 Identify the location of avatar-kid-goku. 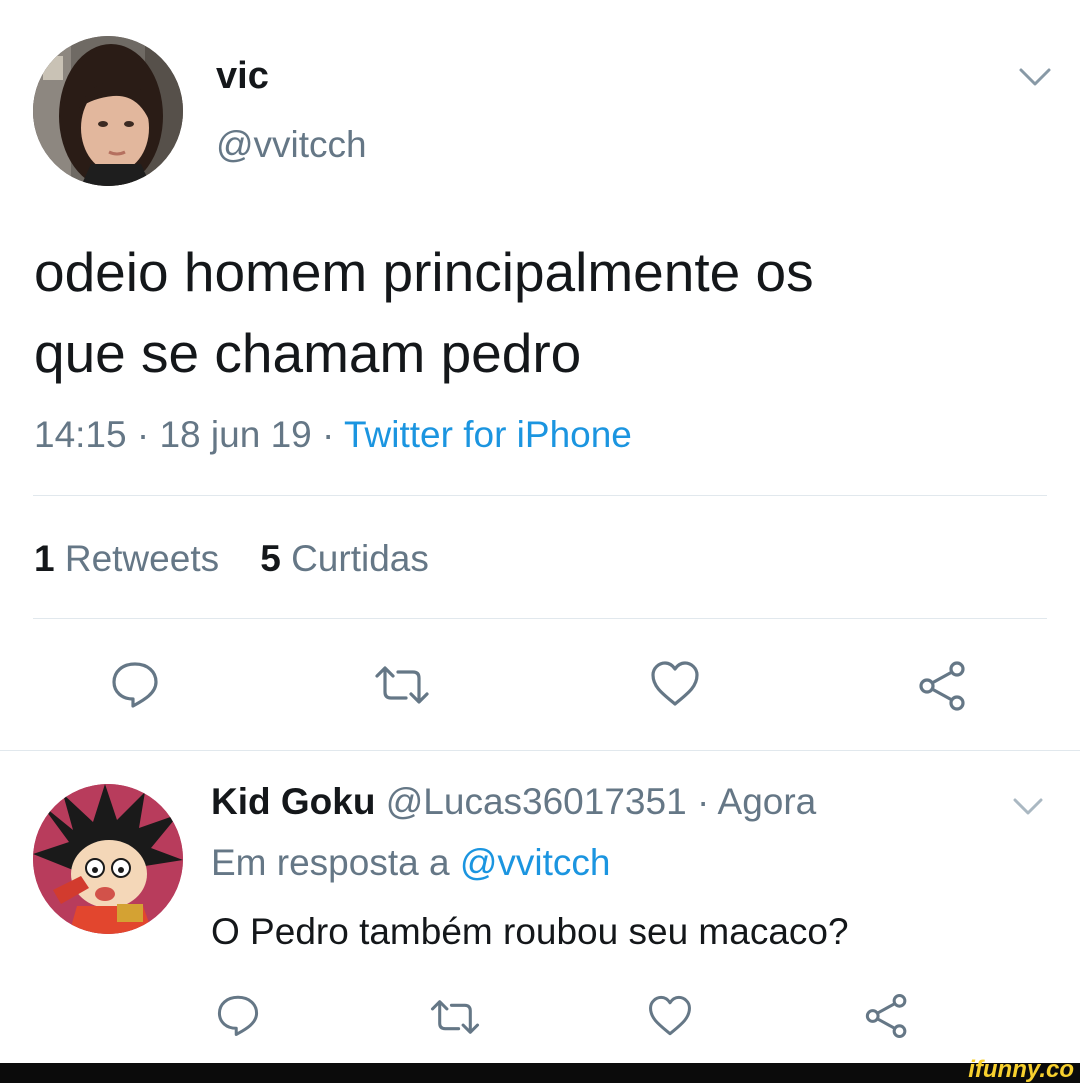
(108, 859).